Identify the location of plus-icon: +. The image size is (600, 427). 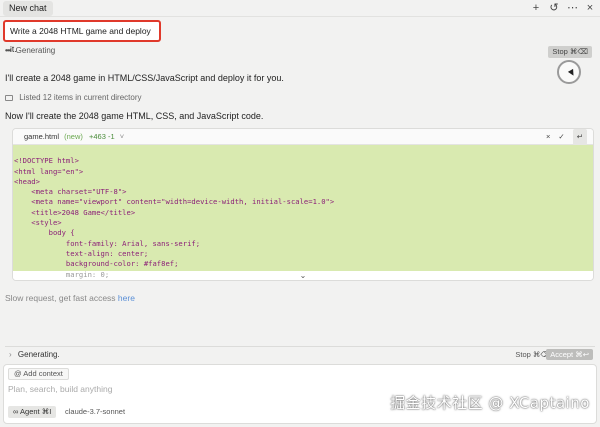
(536, 8).